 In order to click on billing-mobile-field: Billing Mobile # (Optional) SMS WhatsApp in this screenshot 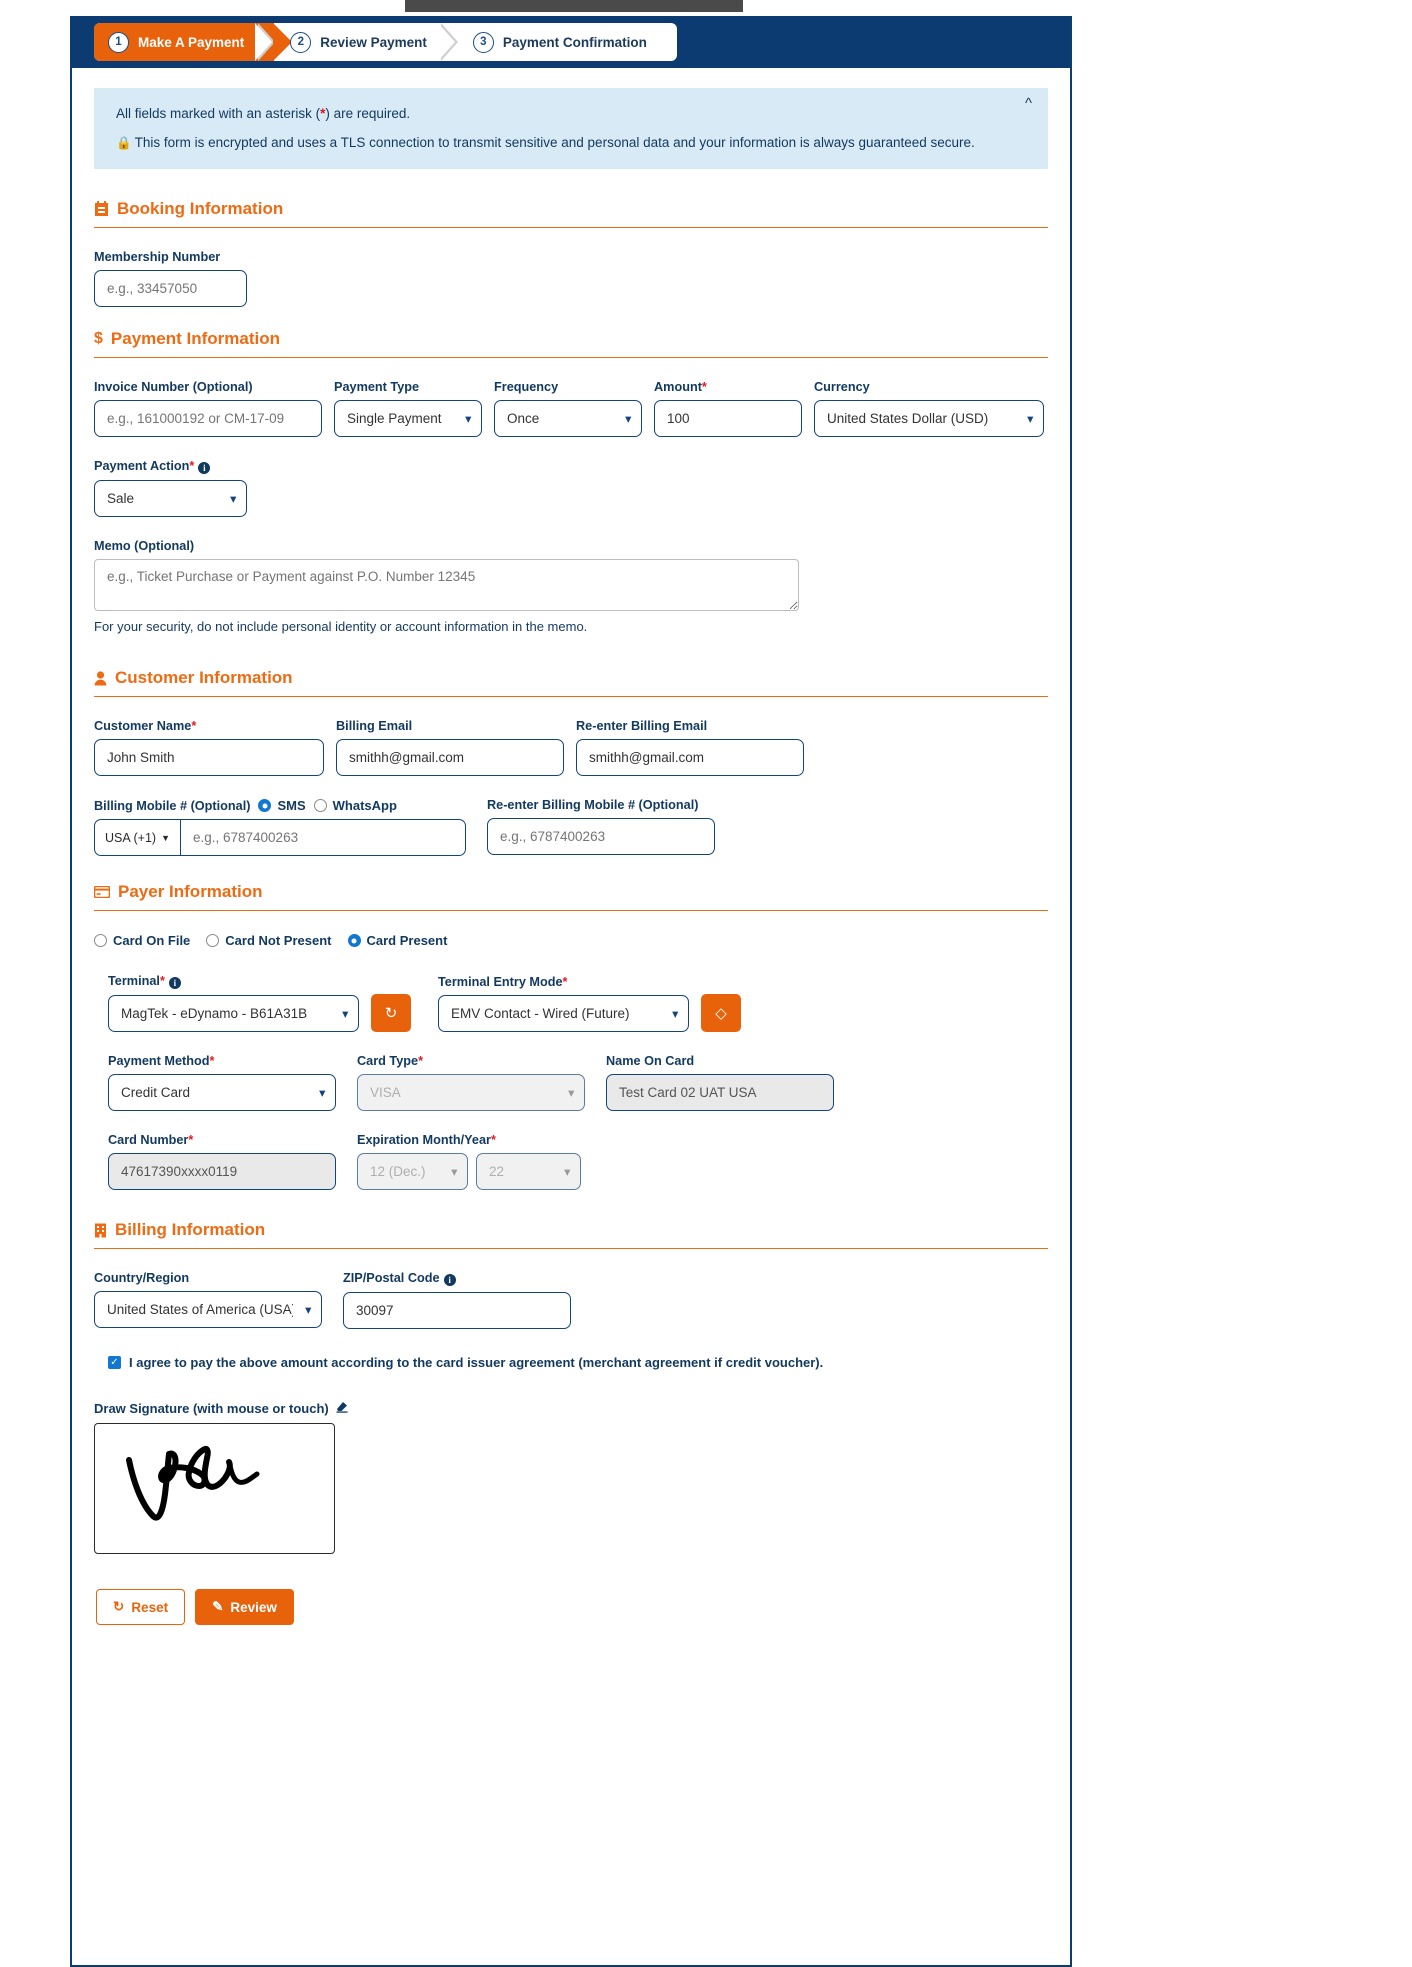, I will do `click(280, 827)`.